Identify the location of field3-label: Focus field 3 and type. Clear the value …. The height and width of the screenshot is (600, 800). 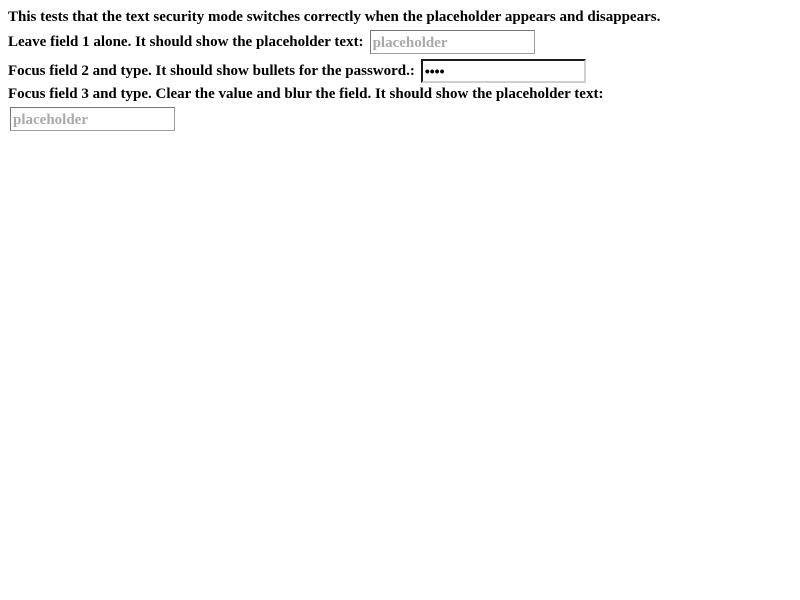
(306, 94).